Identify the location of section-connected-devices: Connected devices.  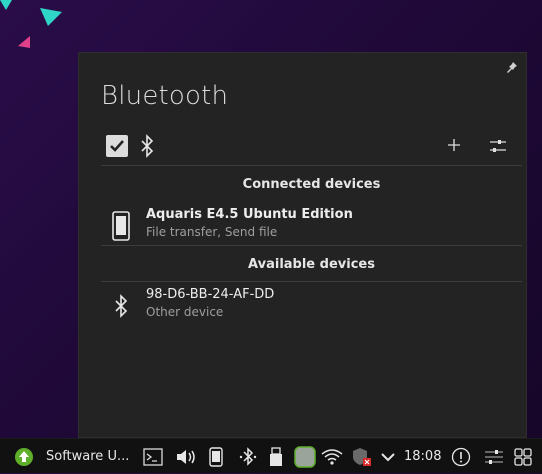
(311, 184).